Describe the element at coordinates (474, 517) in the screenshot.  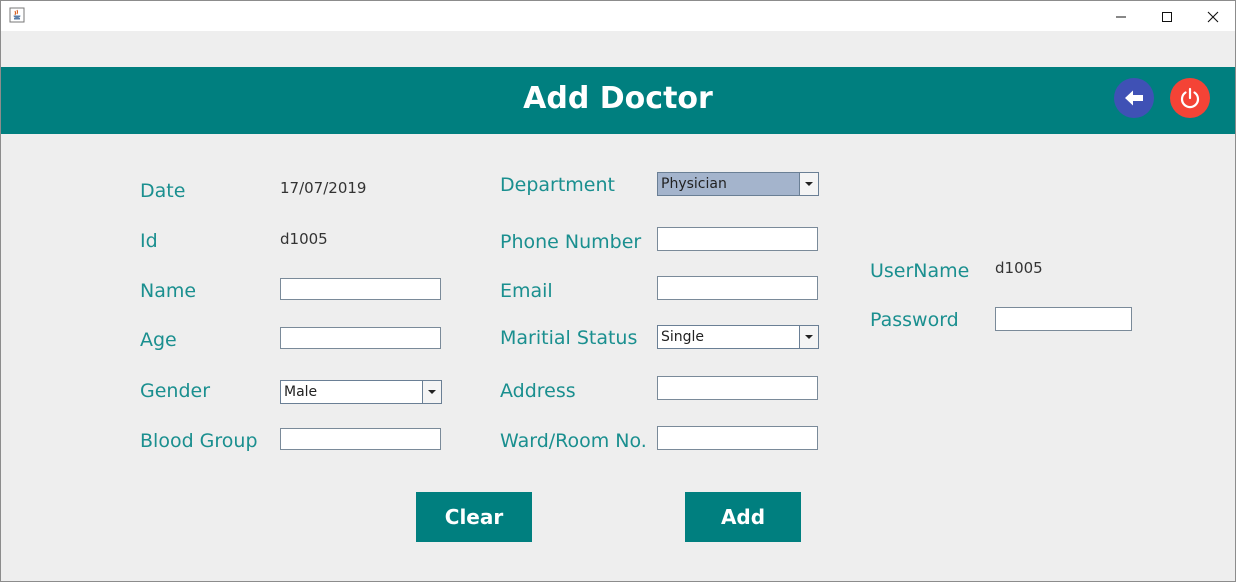
I see `clear-button: Clear` at that location.